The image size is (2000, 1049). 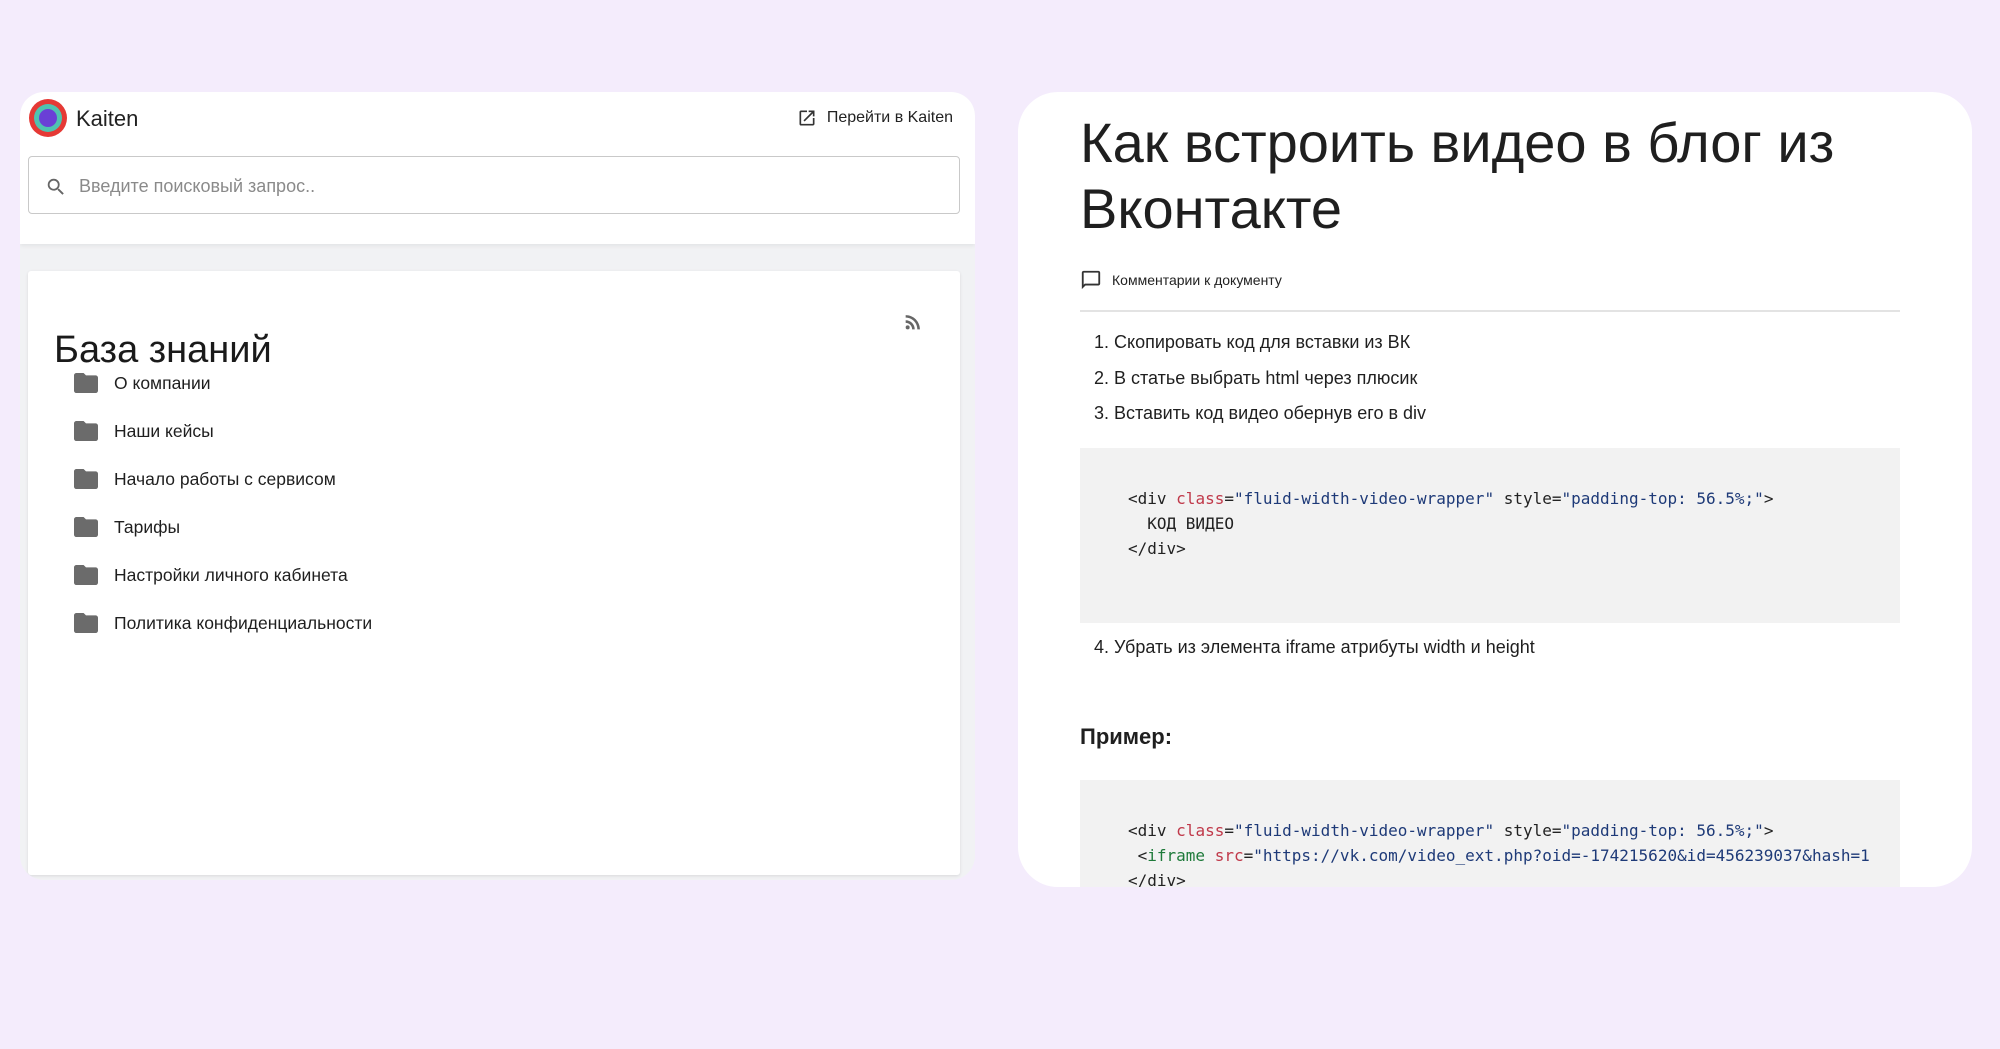 I want to click on search-box, so click(x=494, y=185).